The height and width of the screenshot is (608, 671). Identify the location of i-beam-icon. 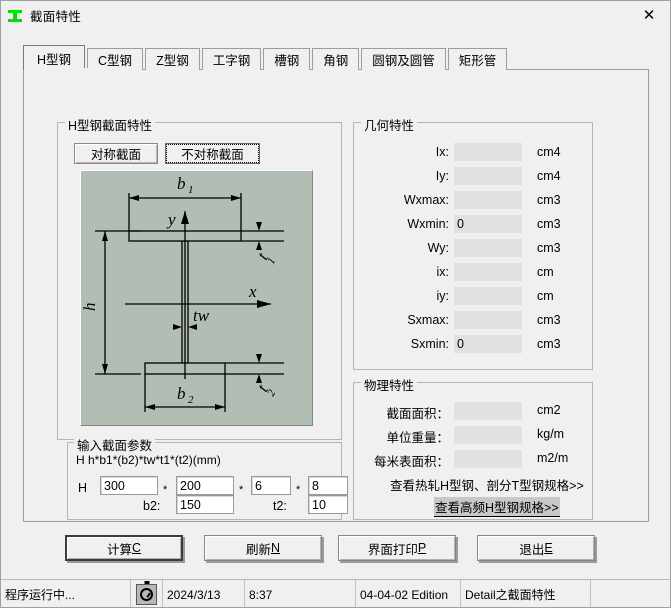
(15, 16).